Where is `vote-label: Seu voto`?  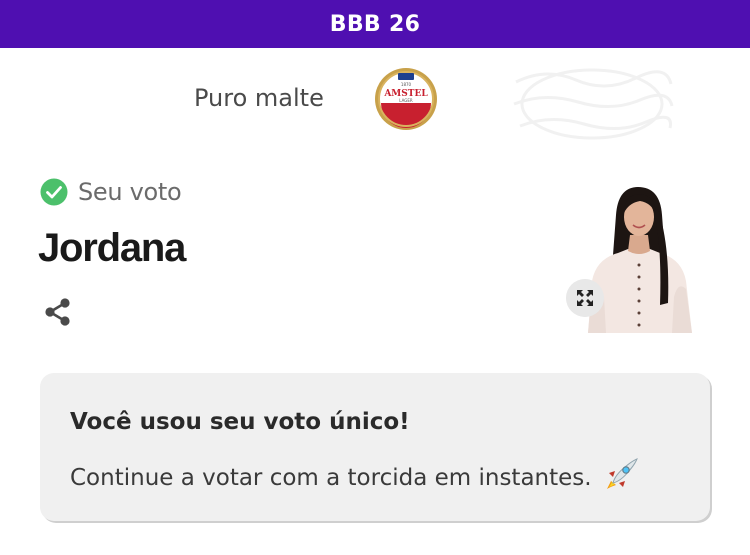
vote-label: Seu voto is located at coordinates (130, 192).